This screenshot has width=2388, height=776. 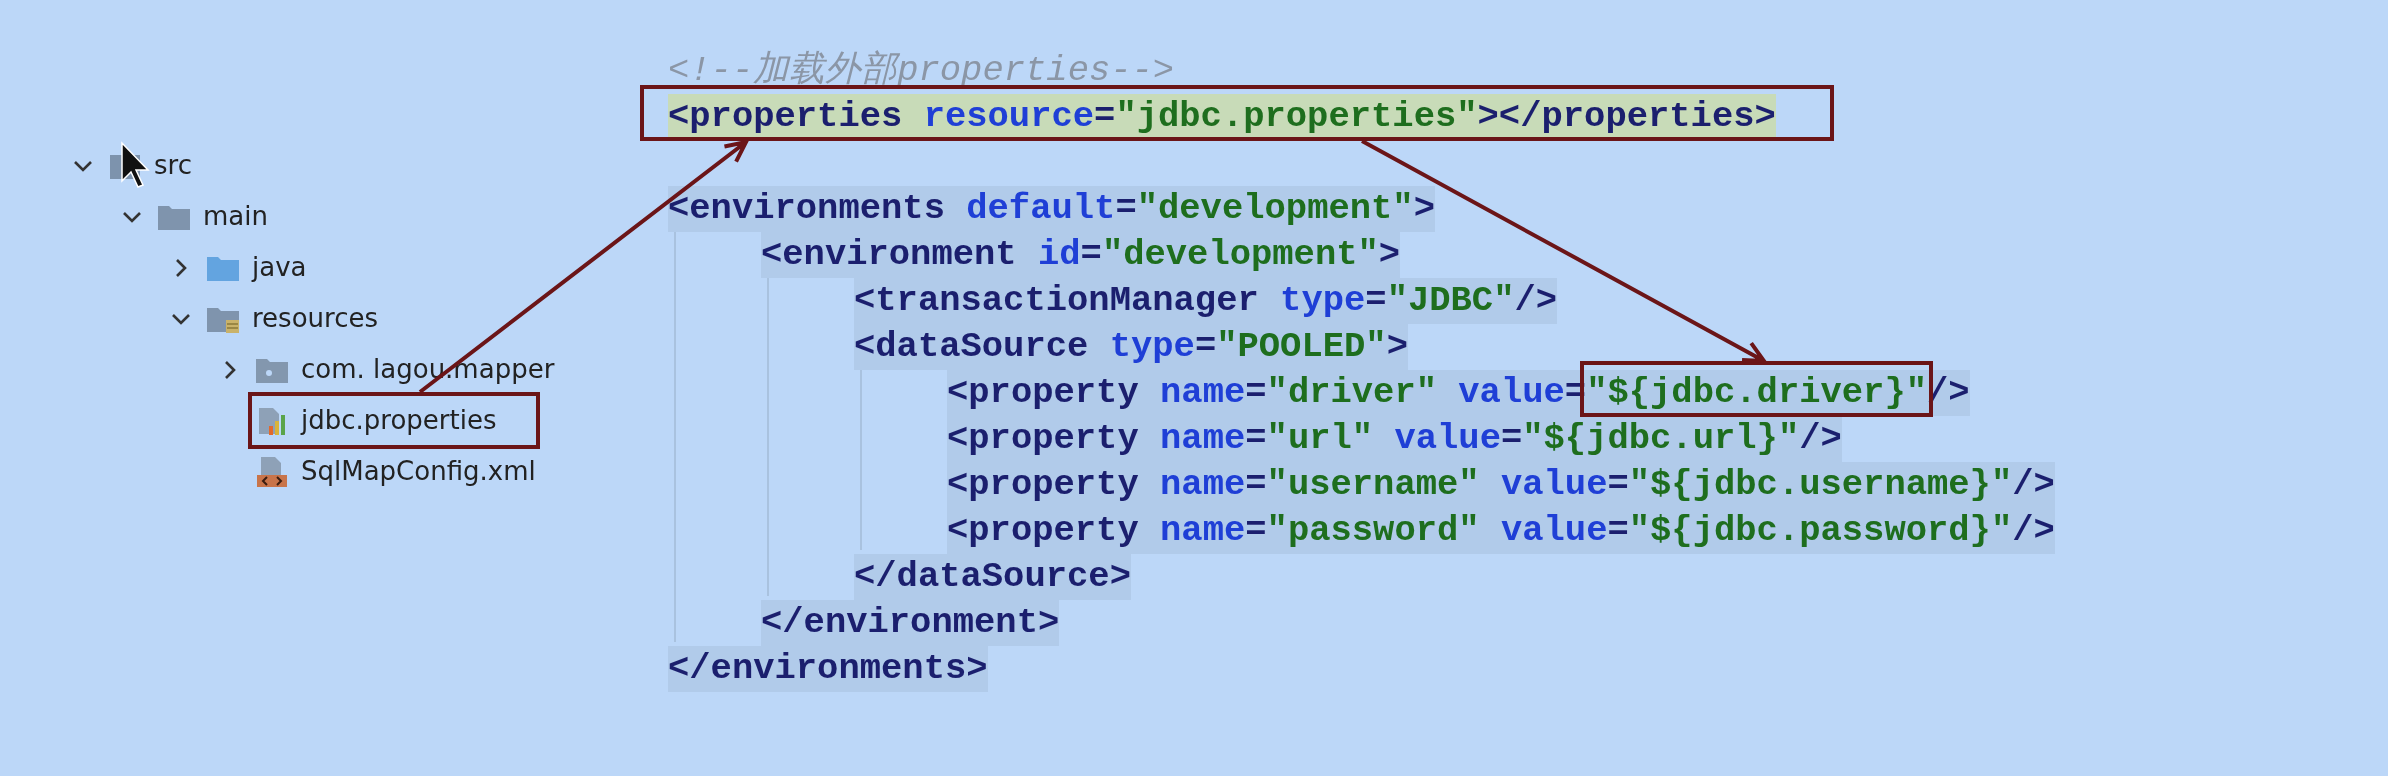 I want to click on code-comment: <!--加载外部properties-->, so click(x=921, y=71).